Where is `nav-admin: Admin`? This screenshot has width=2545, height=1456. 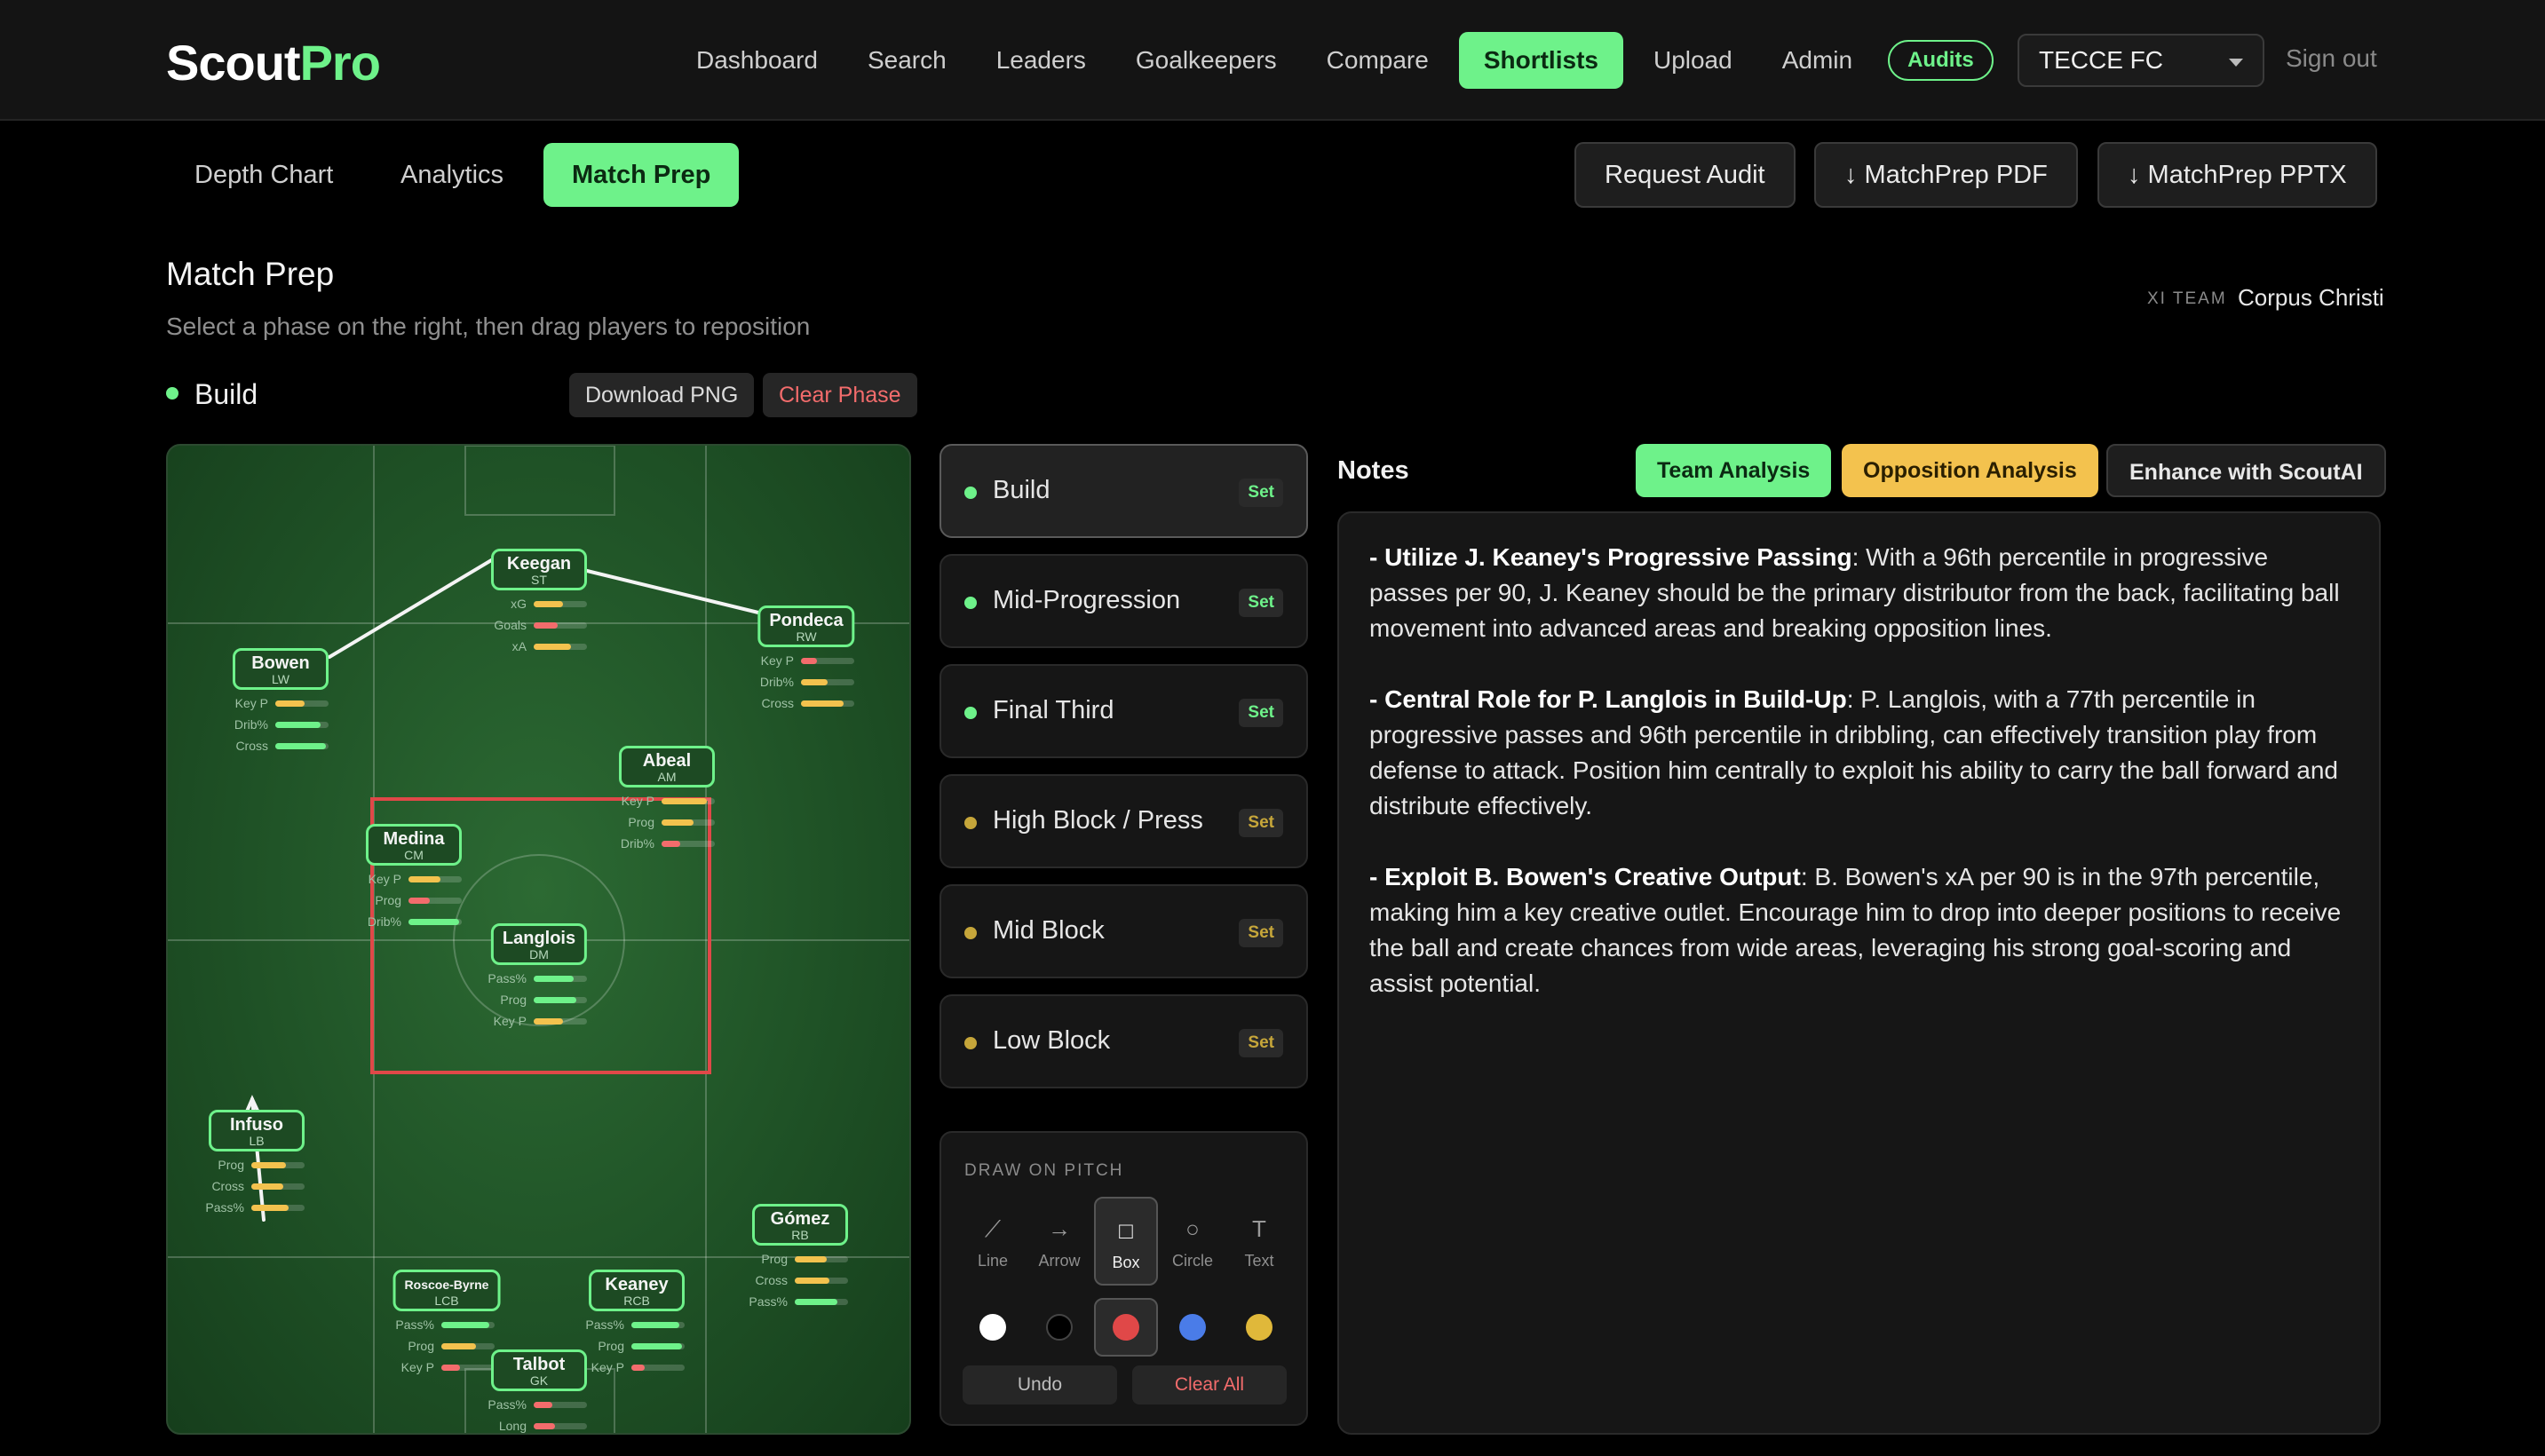 nav-admin: Admin is located at coordinates (1817, 60).